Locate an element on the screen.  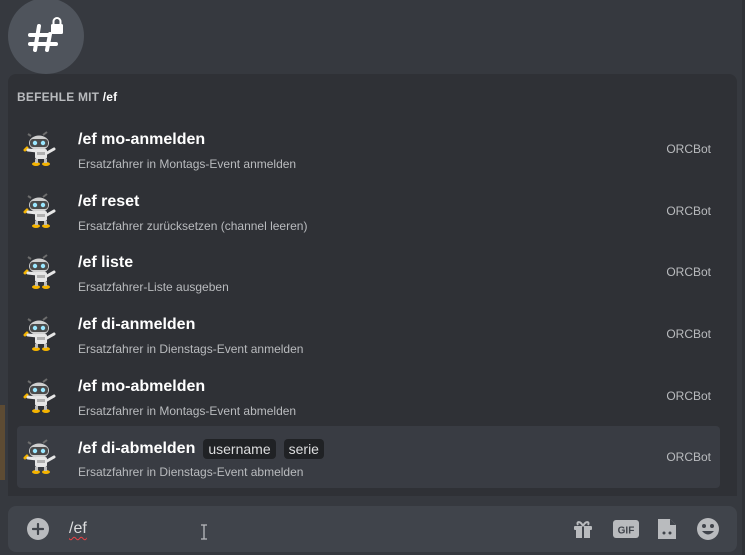
hashtag-lock-icon is located at coordinates (45, 34).